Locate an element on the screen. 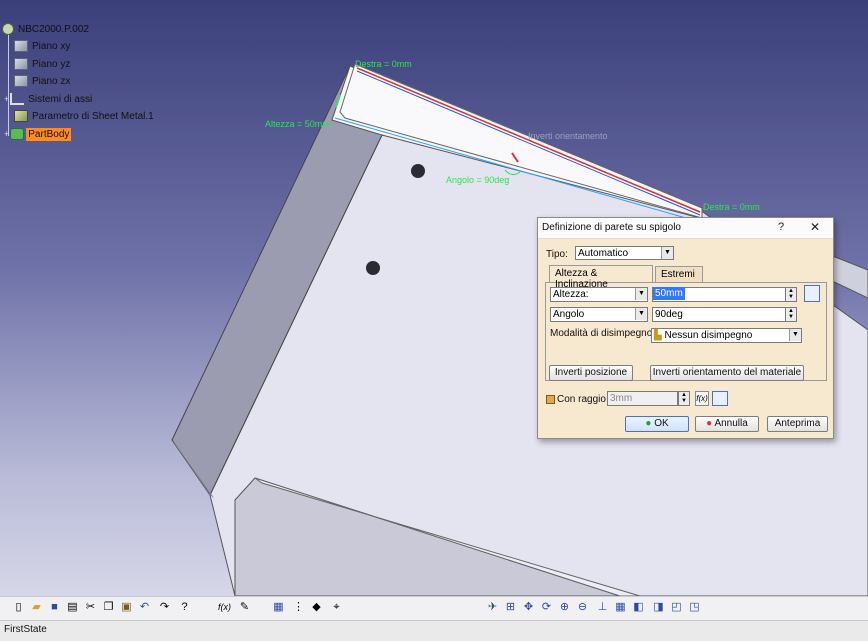  close-icon: ✕ is located at coordinates (815, 227).